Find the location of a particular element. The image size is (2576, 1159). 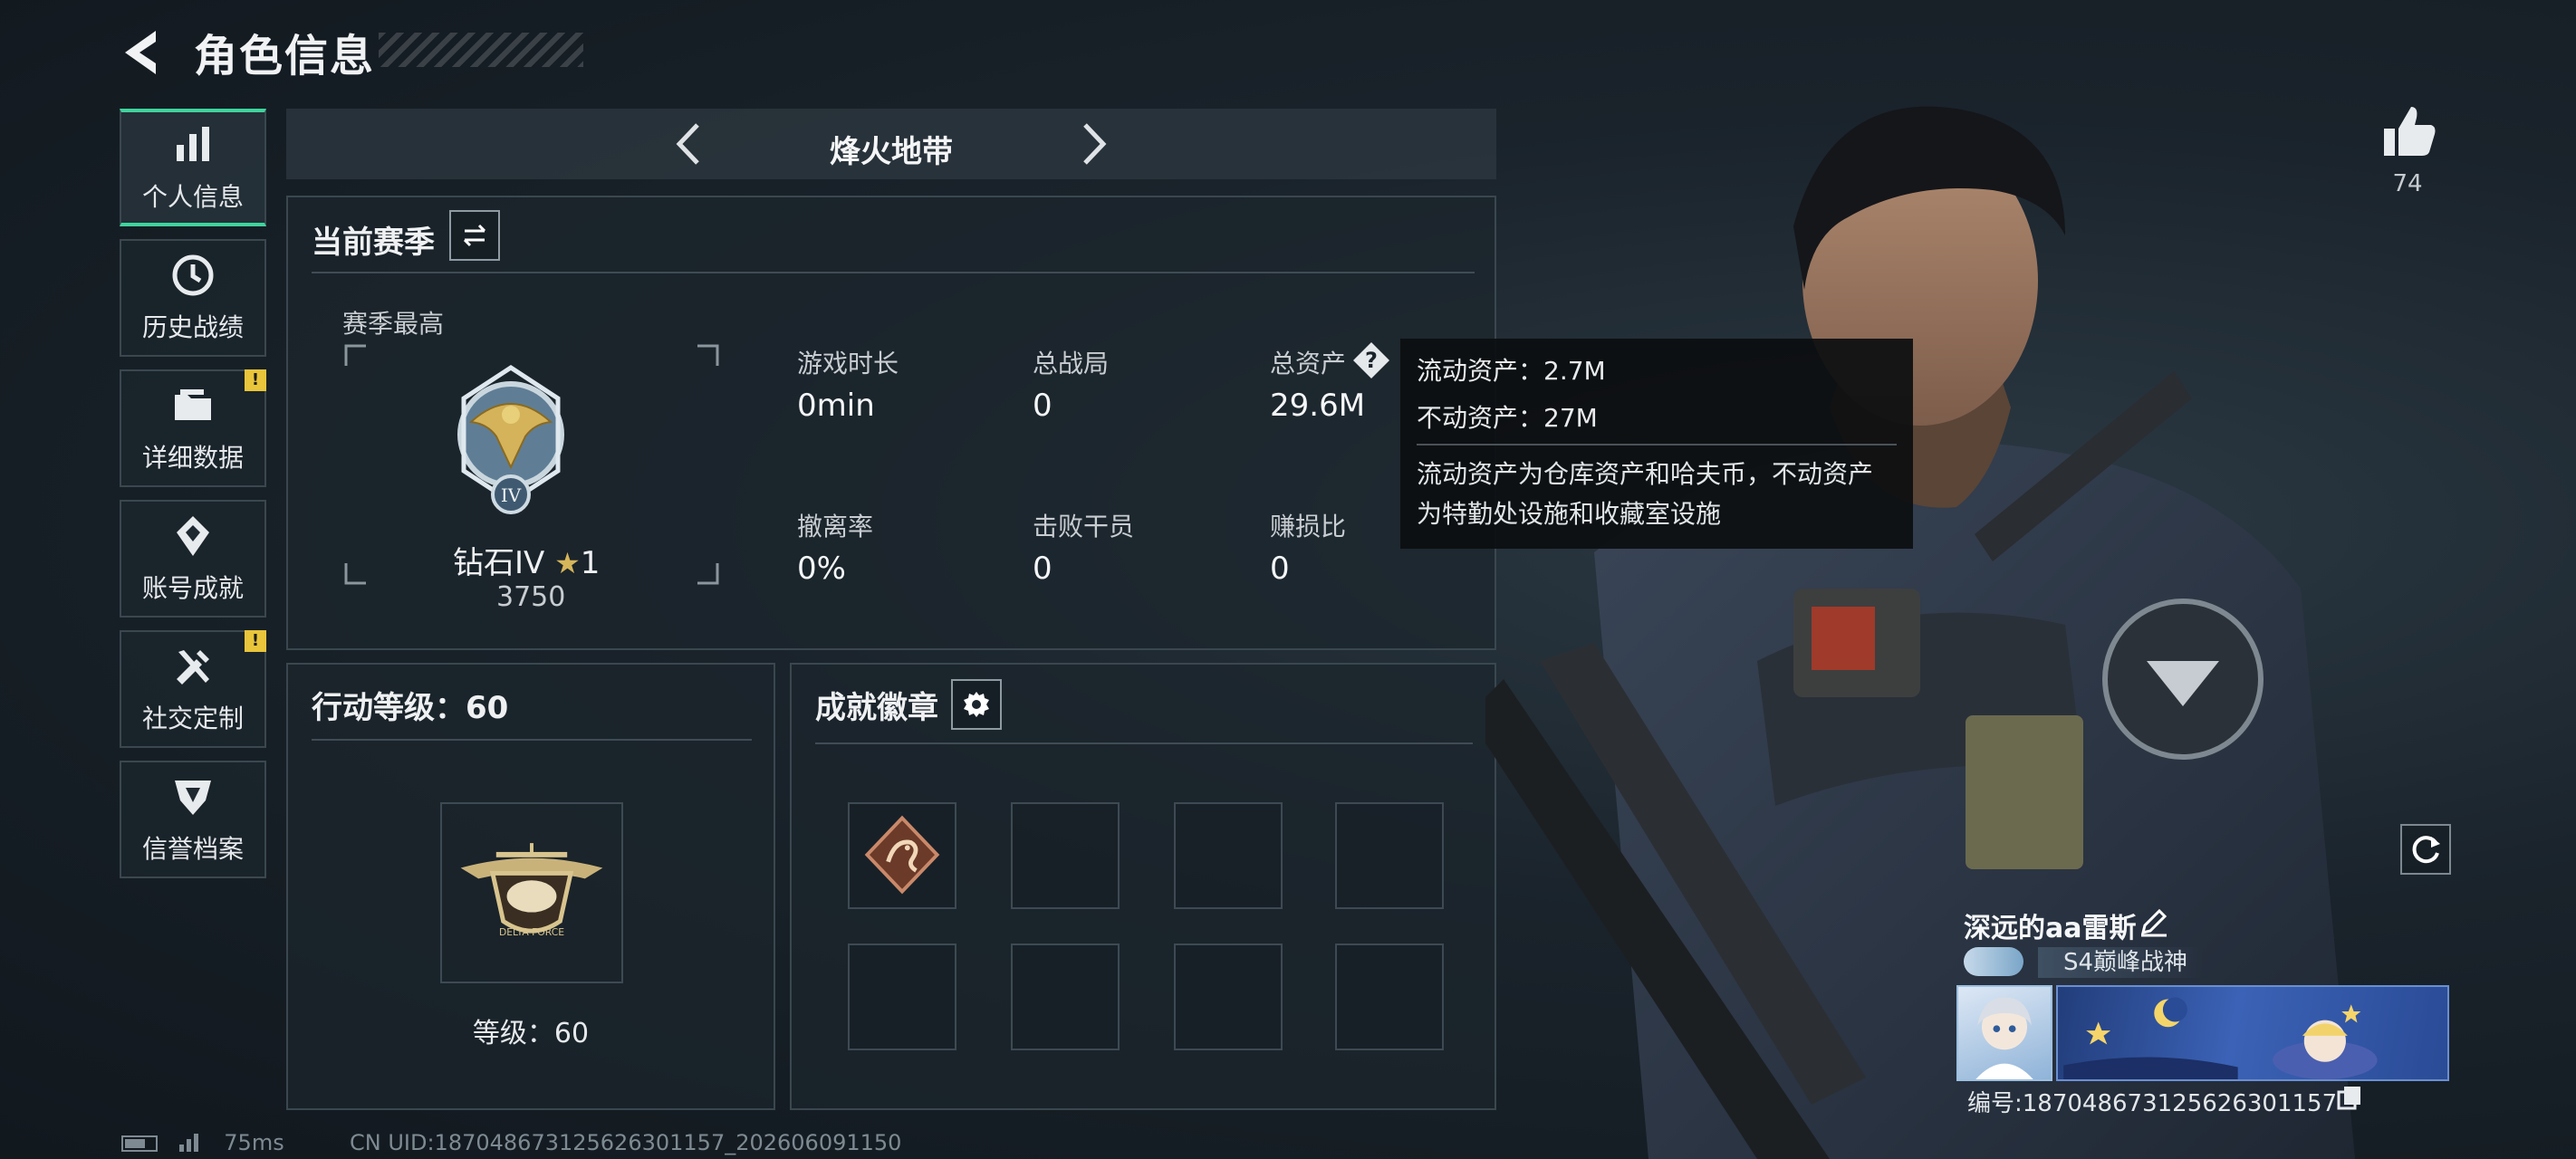

dragon-badge-icon is located at coordinates (902, 855).